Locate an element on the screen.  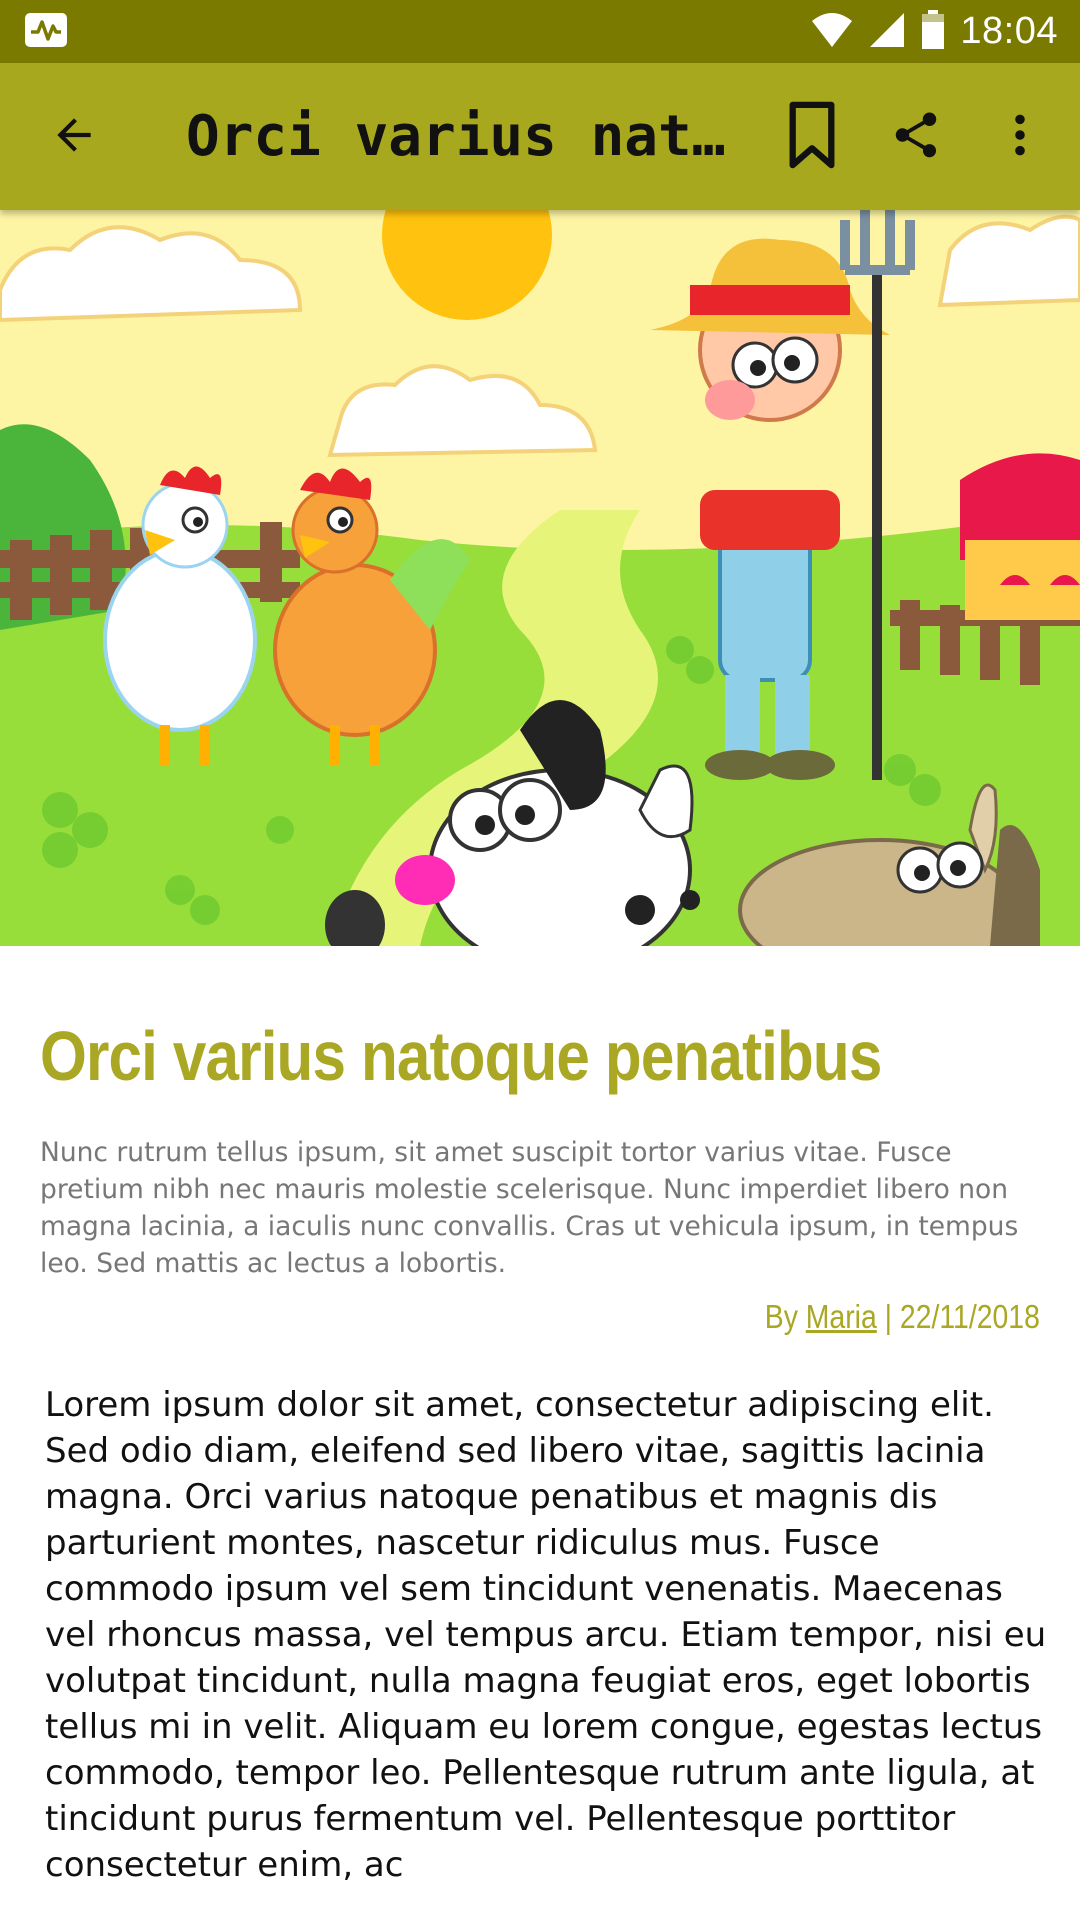
byline-prefix: By is located at coordinates (781, 1316).